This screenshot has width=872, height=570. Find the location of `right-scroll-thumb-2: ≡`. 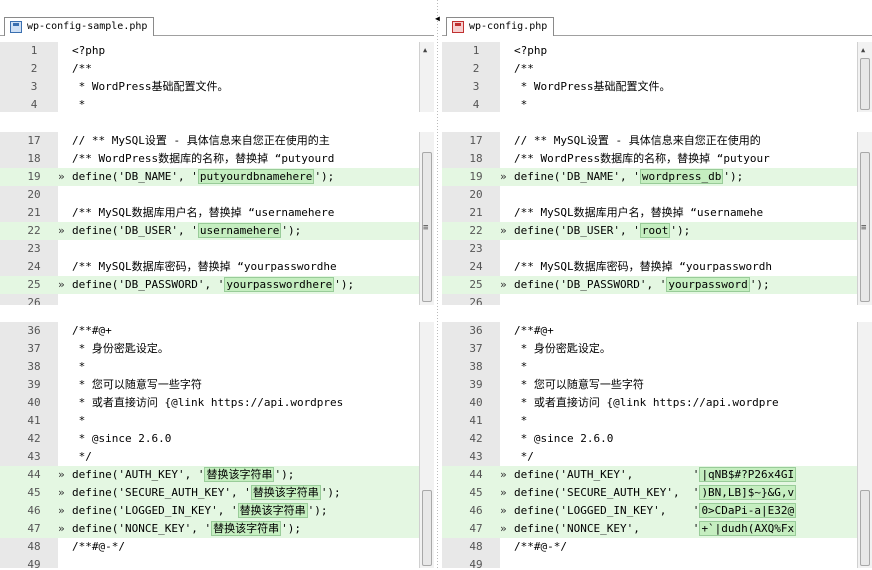

right-scroll-thumb-2: ≡ is located at coordinates (865, 227).